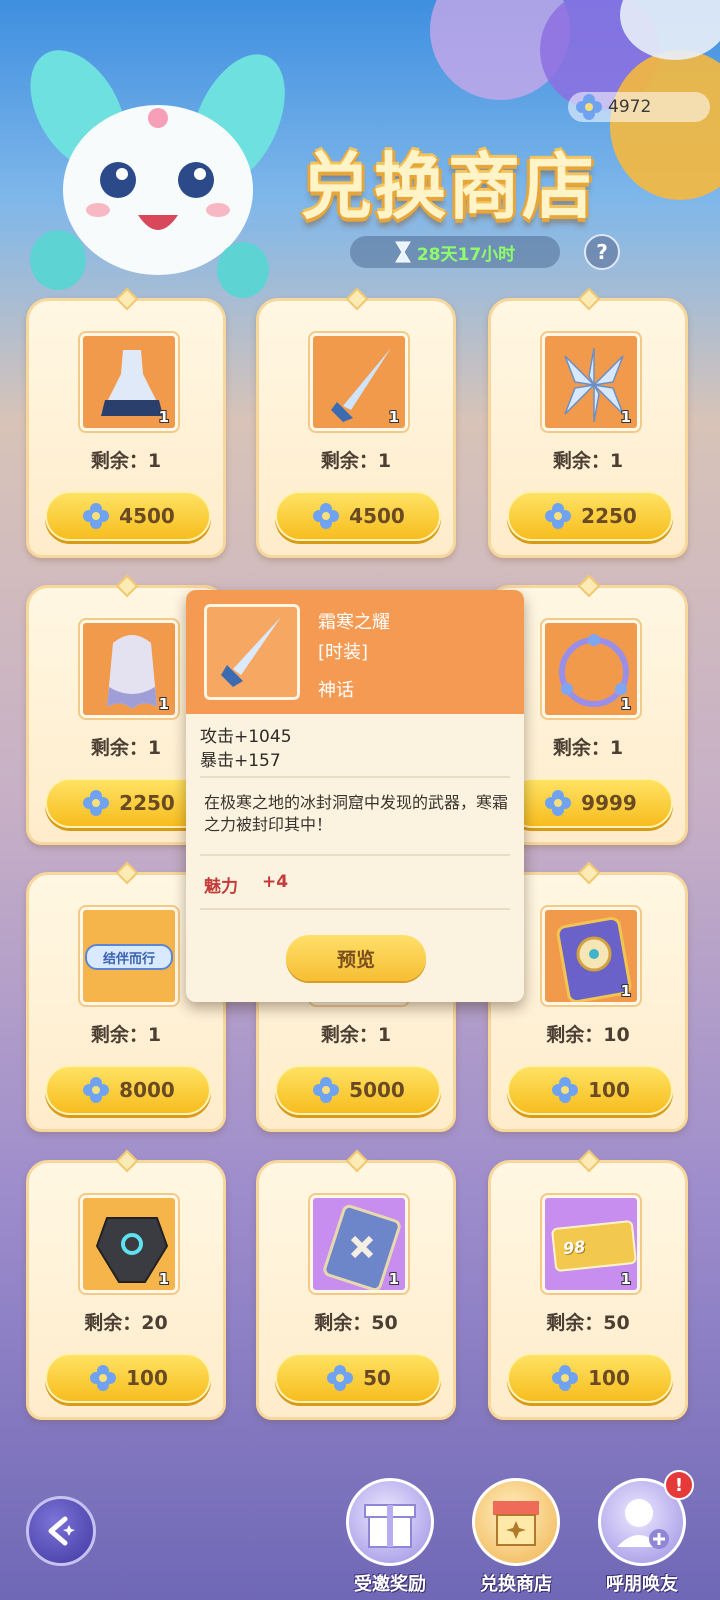 Image resolution: width=720 pixels, height=1600 pixels. What do you see at coordinates (642, 1584) in the screenshot?
I see `nav-friends-label: 呼朋唤友` at bounding box center [642, 1584].